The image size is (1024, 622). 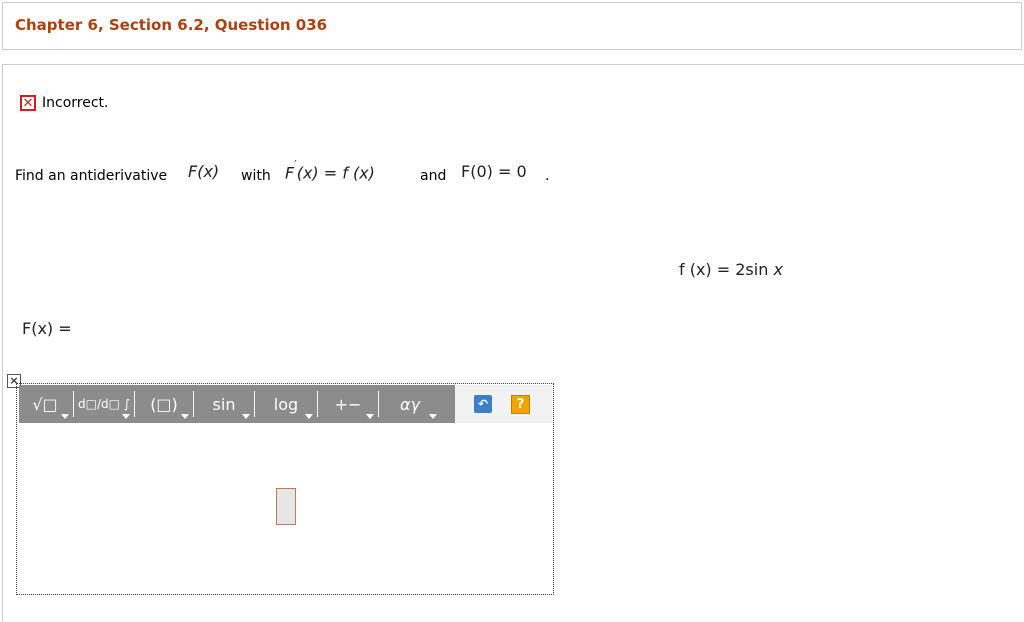 What do you see at coordinates (171, 25) in the screenshot?
I see `page-title: Chapter 6, Section 6.2, Question 036` at bounding box center [171, 25].